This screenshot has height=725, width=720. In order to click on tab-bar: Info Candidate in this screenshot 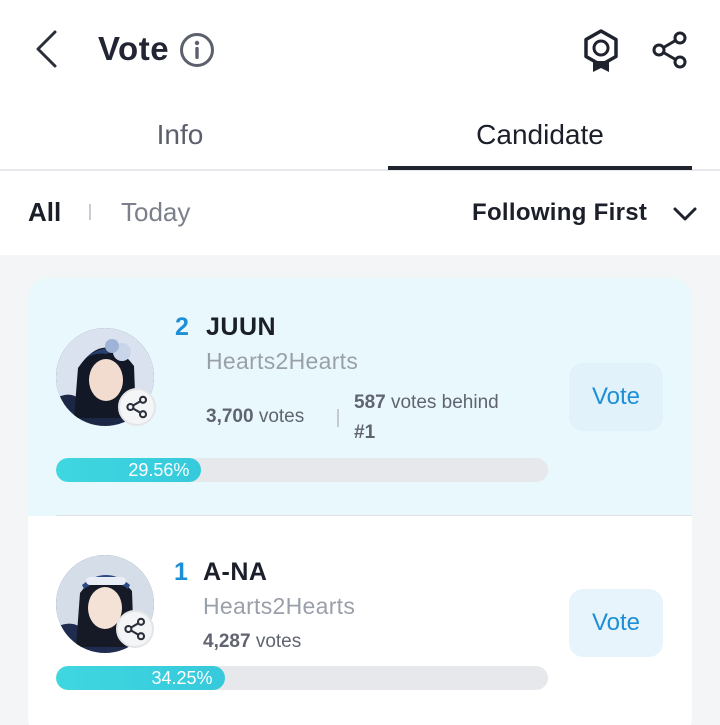, I will do `click(360, 135)`.